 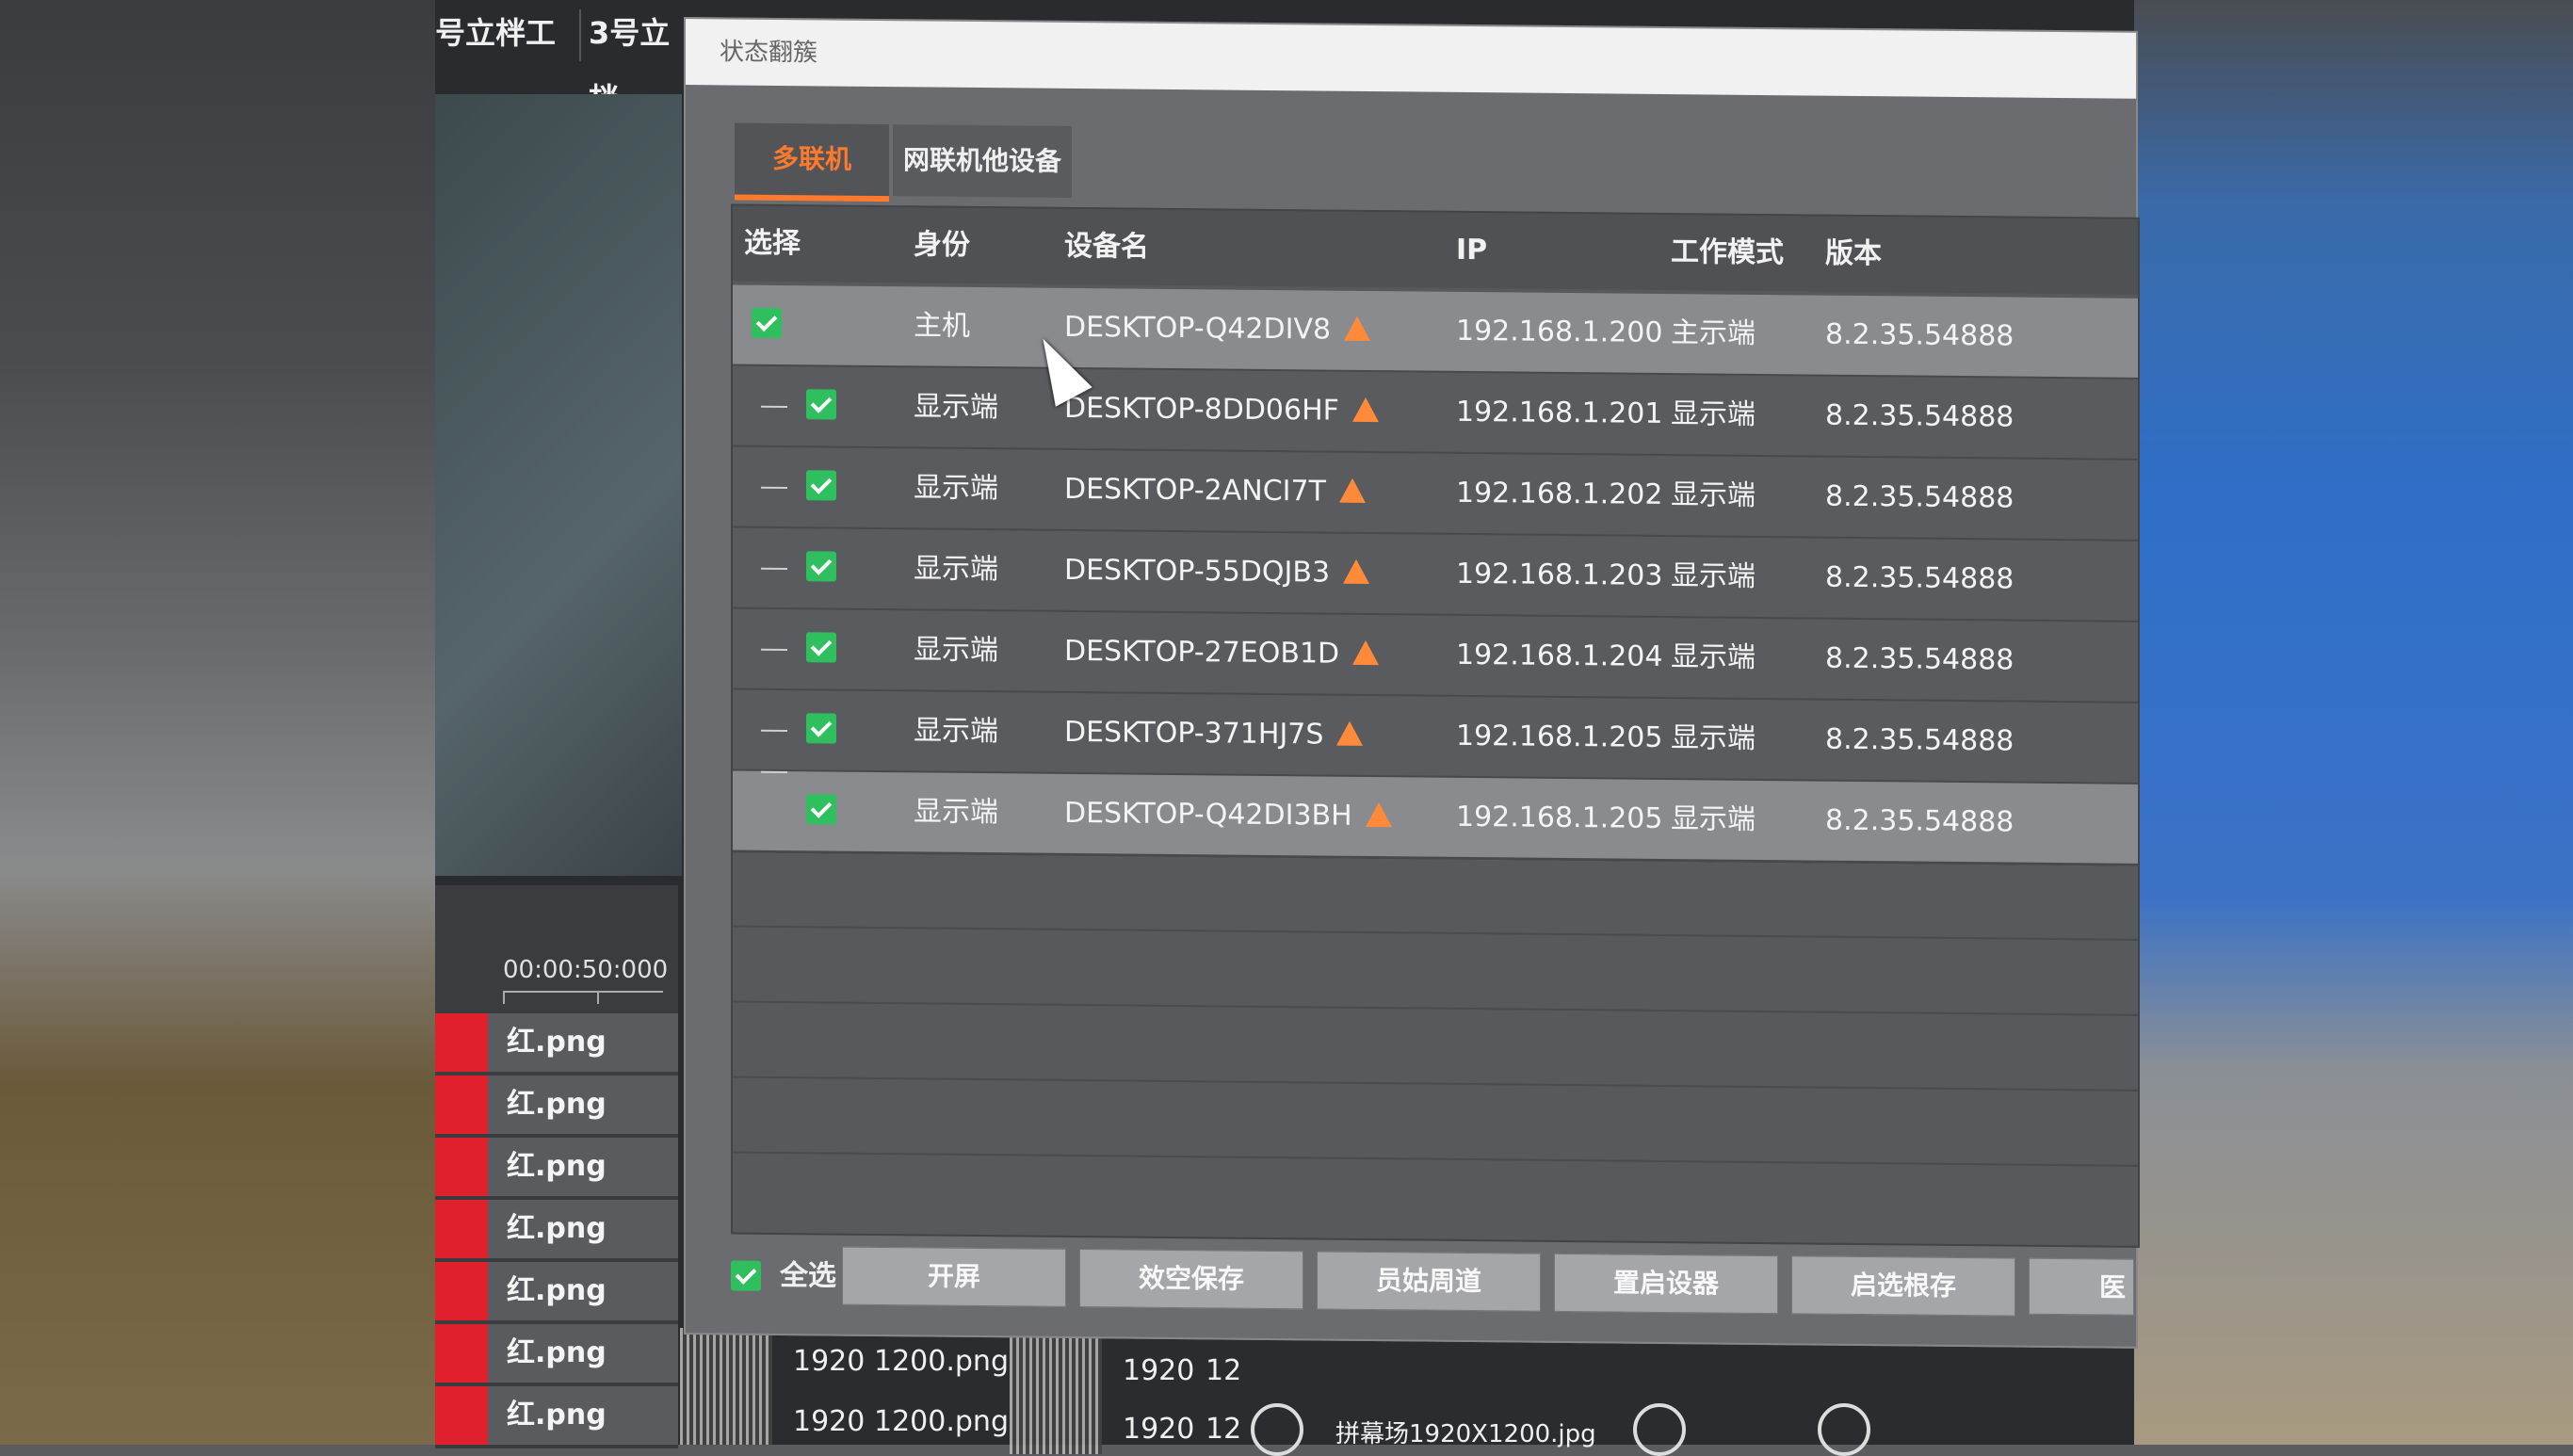 I want to click on col-role: 身份, so click(x=942, y=245).